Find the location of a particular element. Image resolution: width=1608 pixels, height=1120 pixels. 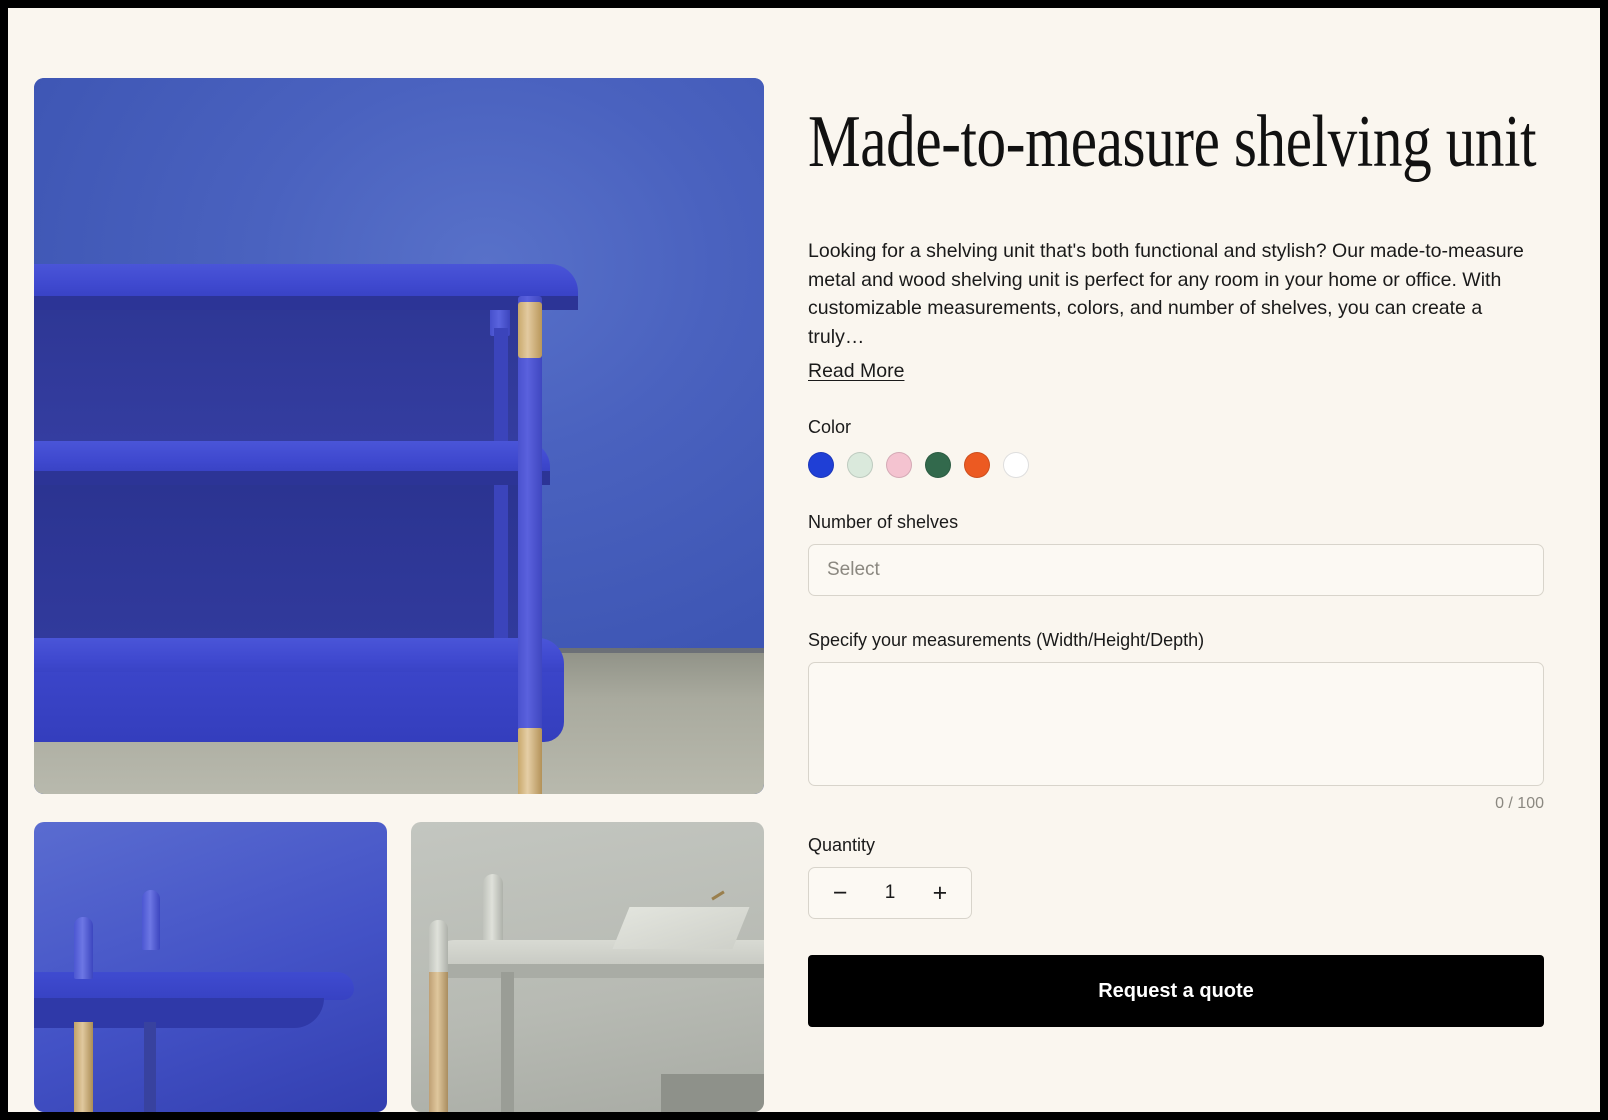

thumb1-wood-post is located at coordinates (83, 1067).